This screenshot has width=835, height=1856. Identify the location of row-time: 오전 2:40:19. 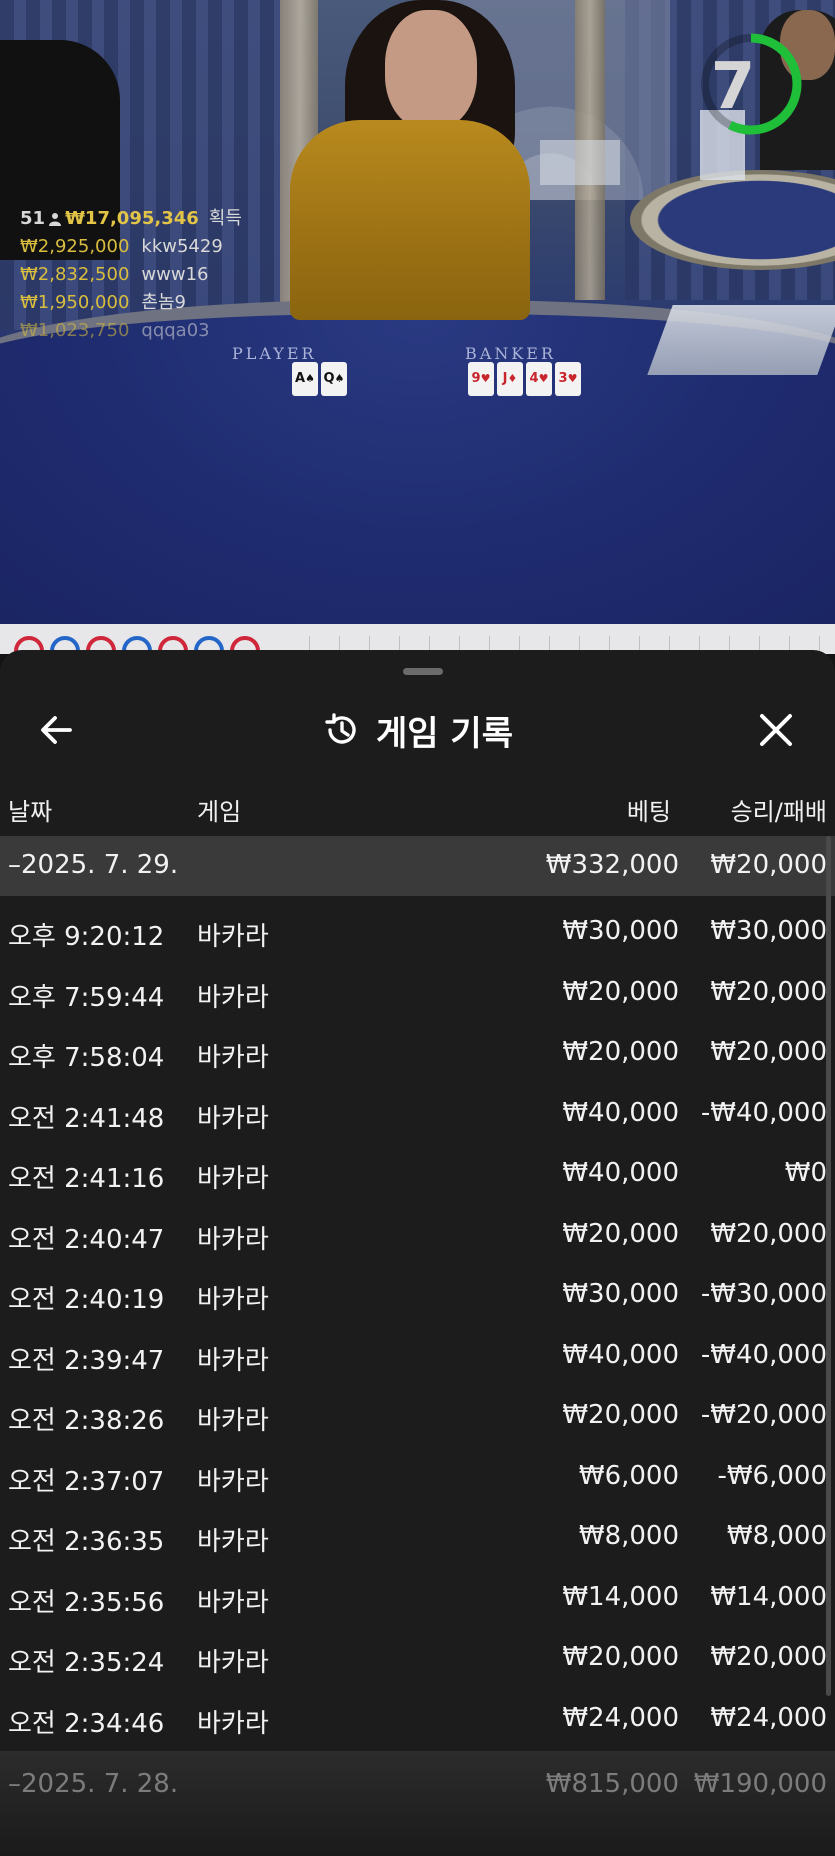
(86, 1300).